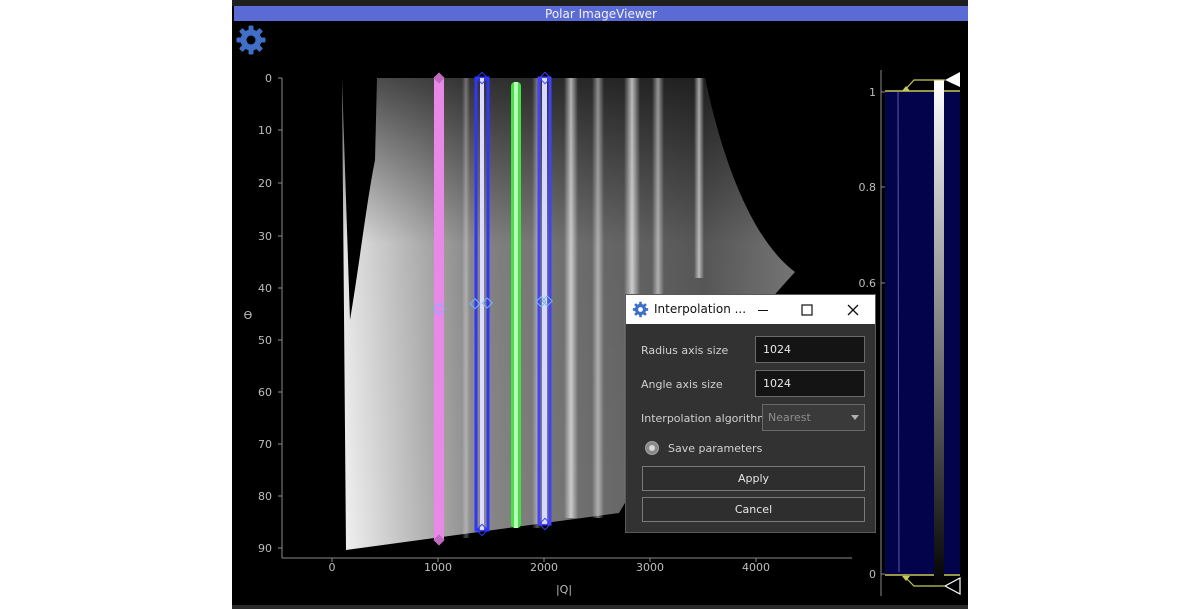  Describe the element at coordinates (931, 585) in the screenshot. I see `level-min-handle` at that location.